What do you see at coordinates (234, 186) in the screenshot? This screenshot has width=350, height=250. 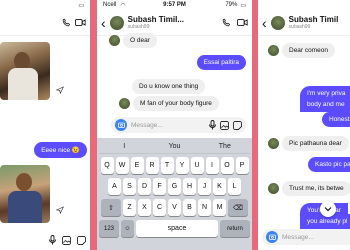 I see `key-l: L` at bounding box center [234, 186].